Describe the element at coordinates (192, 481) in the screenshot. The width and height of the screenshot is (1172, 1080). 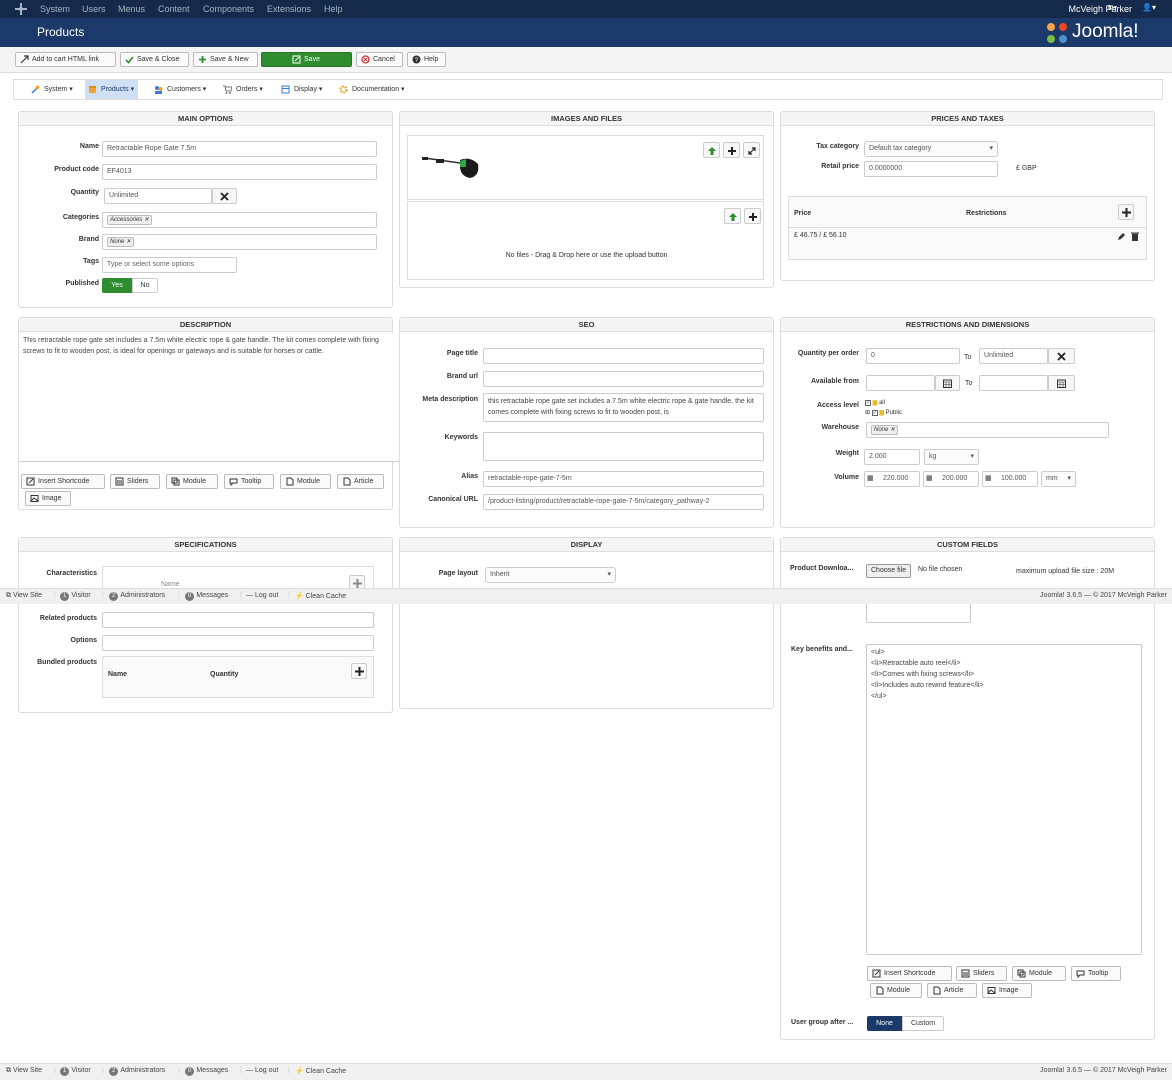
I see `module-button-1: Module` at that location.